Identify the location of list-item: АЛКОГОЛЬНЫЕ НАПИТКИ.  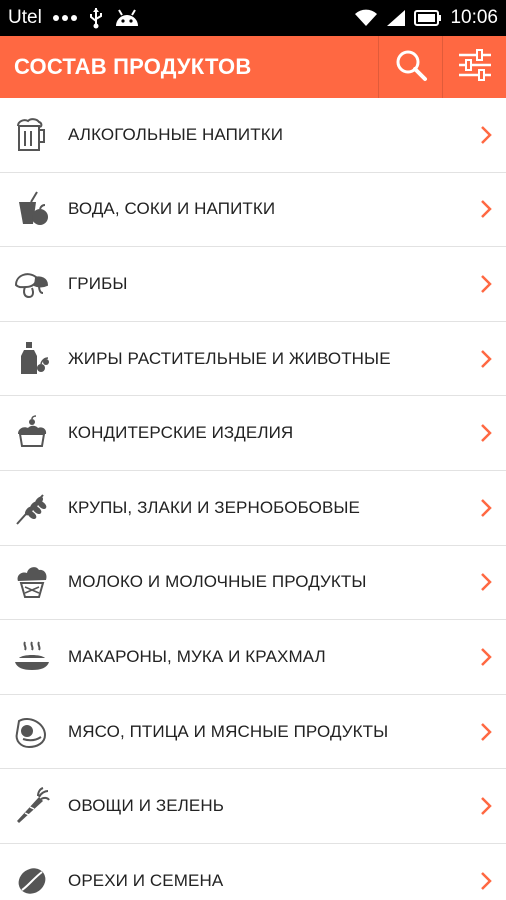
(253, 135).